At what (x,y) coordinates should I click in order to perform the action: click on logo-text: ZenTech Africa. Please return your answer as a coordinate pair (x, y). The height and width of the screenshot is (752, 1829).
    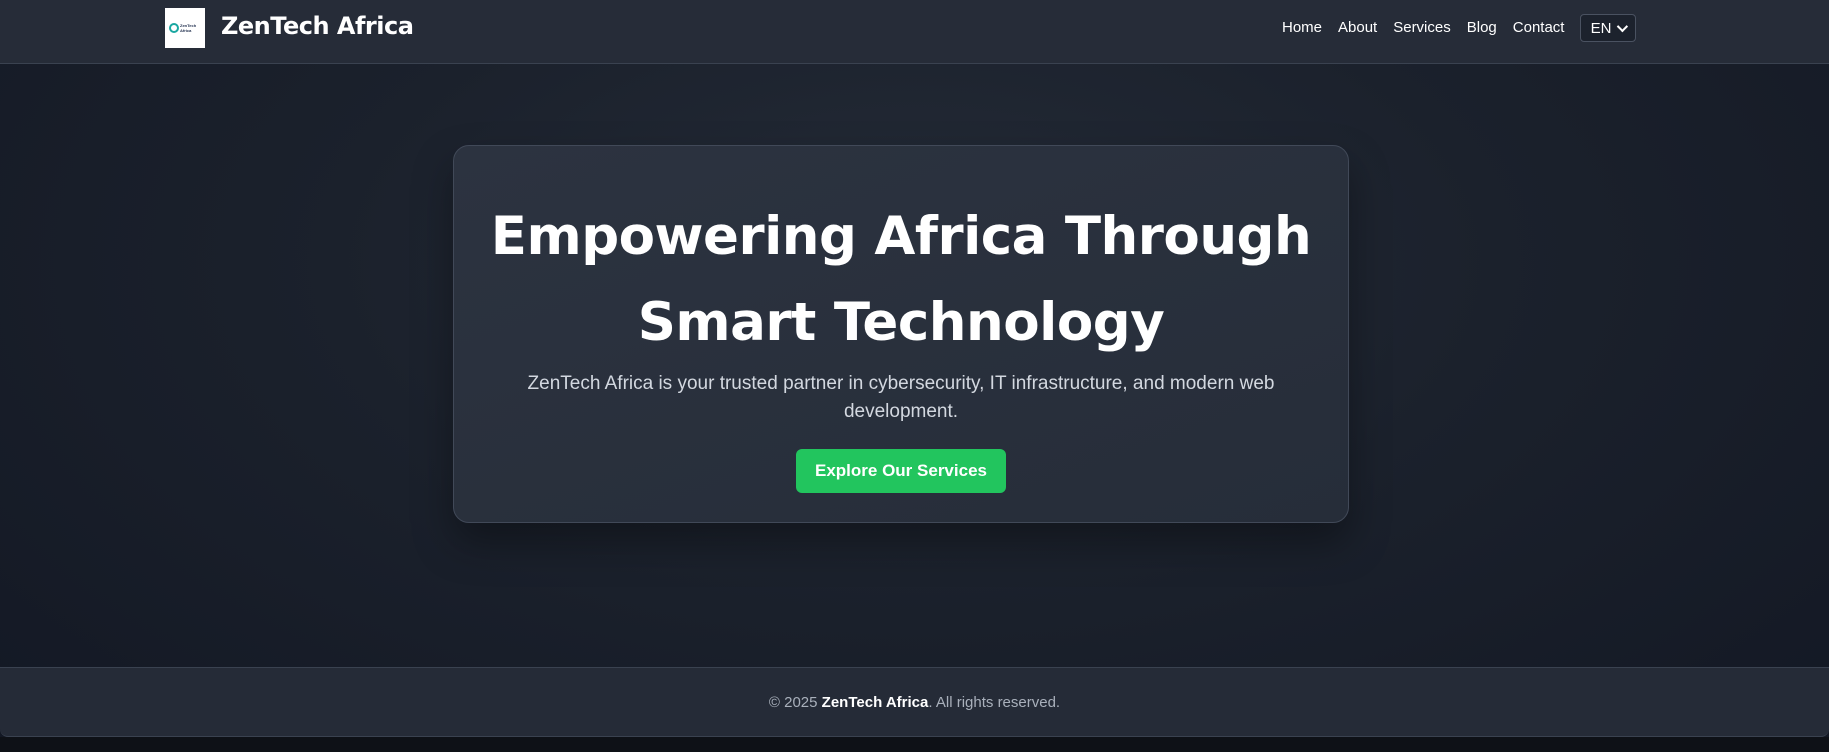
    Looking at the image, I should click on (188, 28).